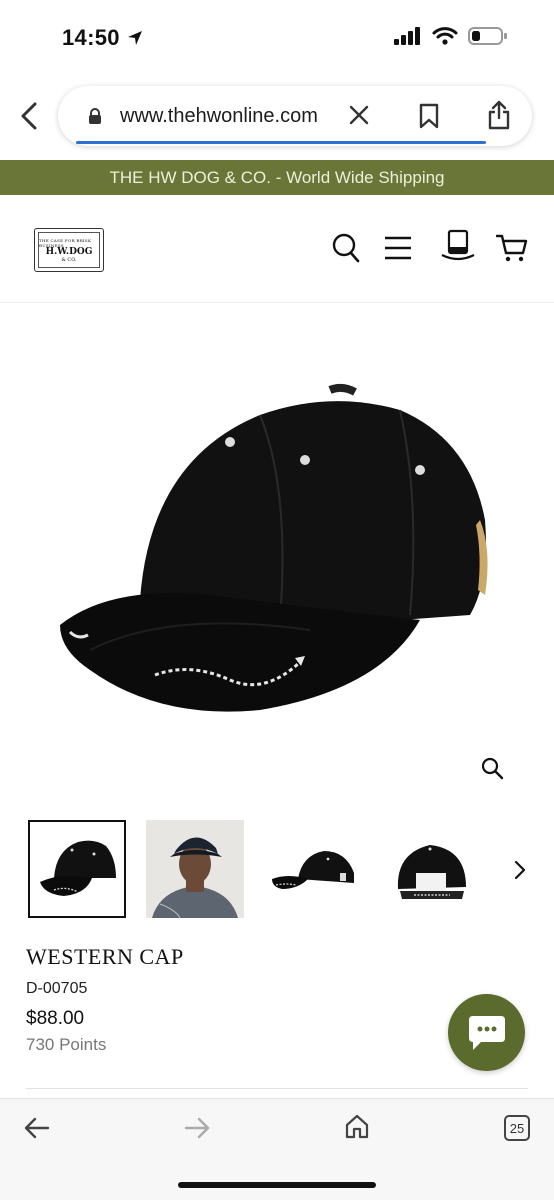  What do you see at coordinates (66, 1044) in the screenshot?
I see `product-points: 730 Points` at bounding box center [66, 1044].